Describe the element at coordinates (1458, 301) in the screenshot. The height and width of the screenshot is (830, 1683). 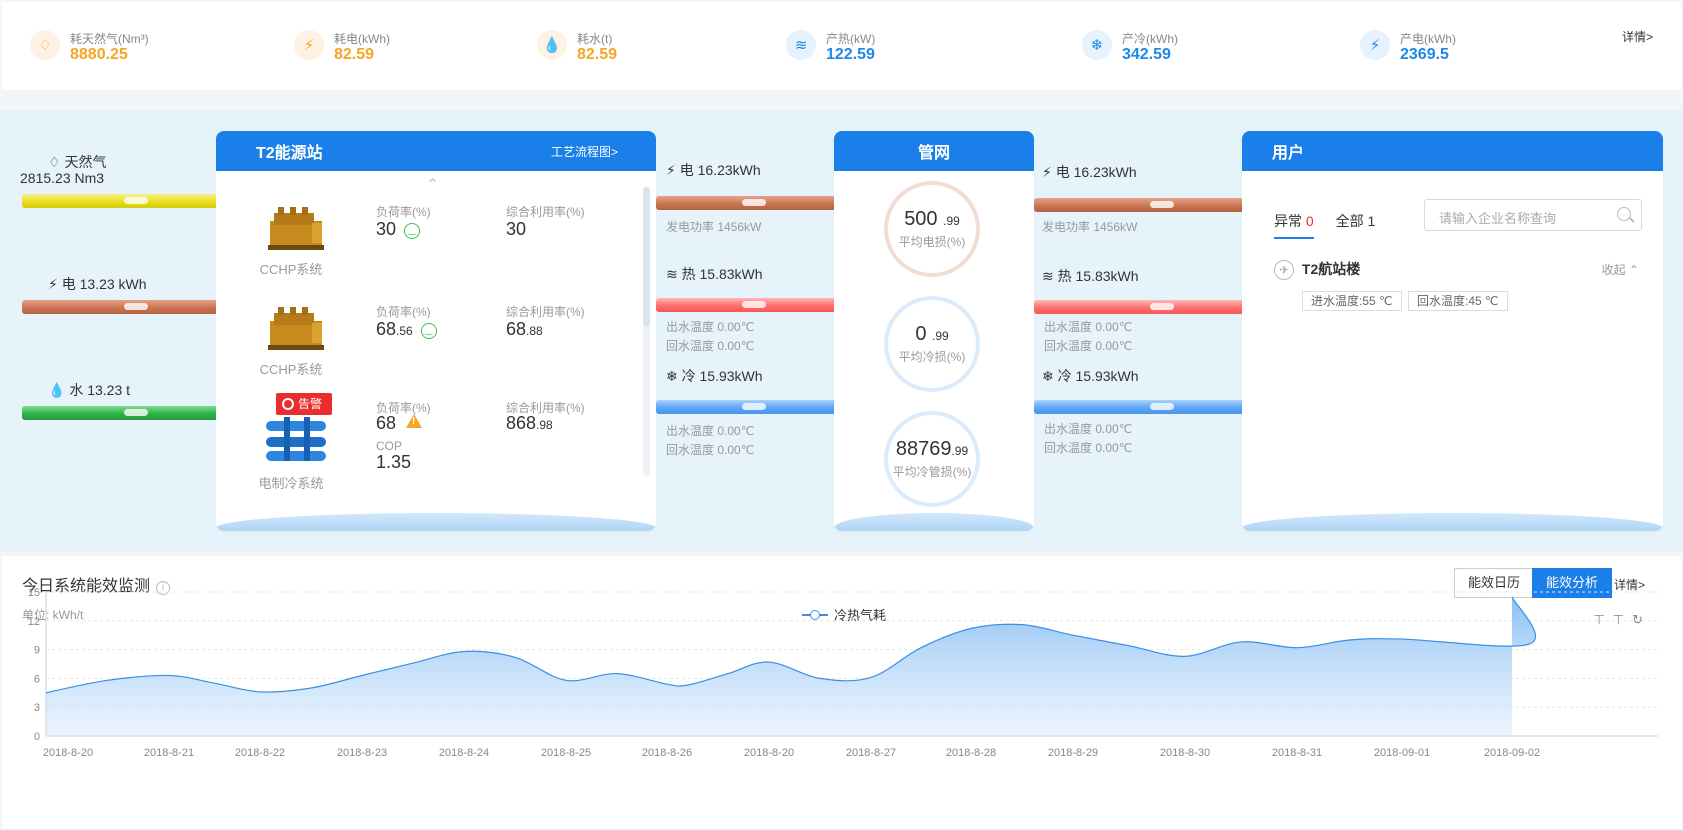
I see `return-temp-tag: 回水温度:45 ℃` at that location.